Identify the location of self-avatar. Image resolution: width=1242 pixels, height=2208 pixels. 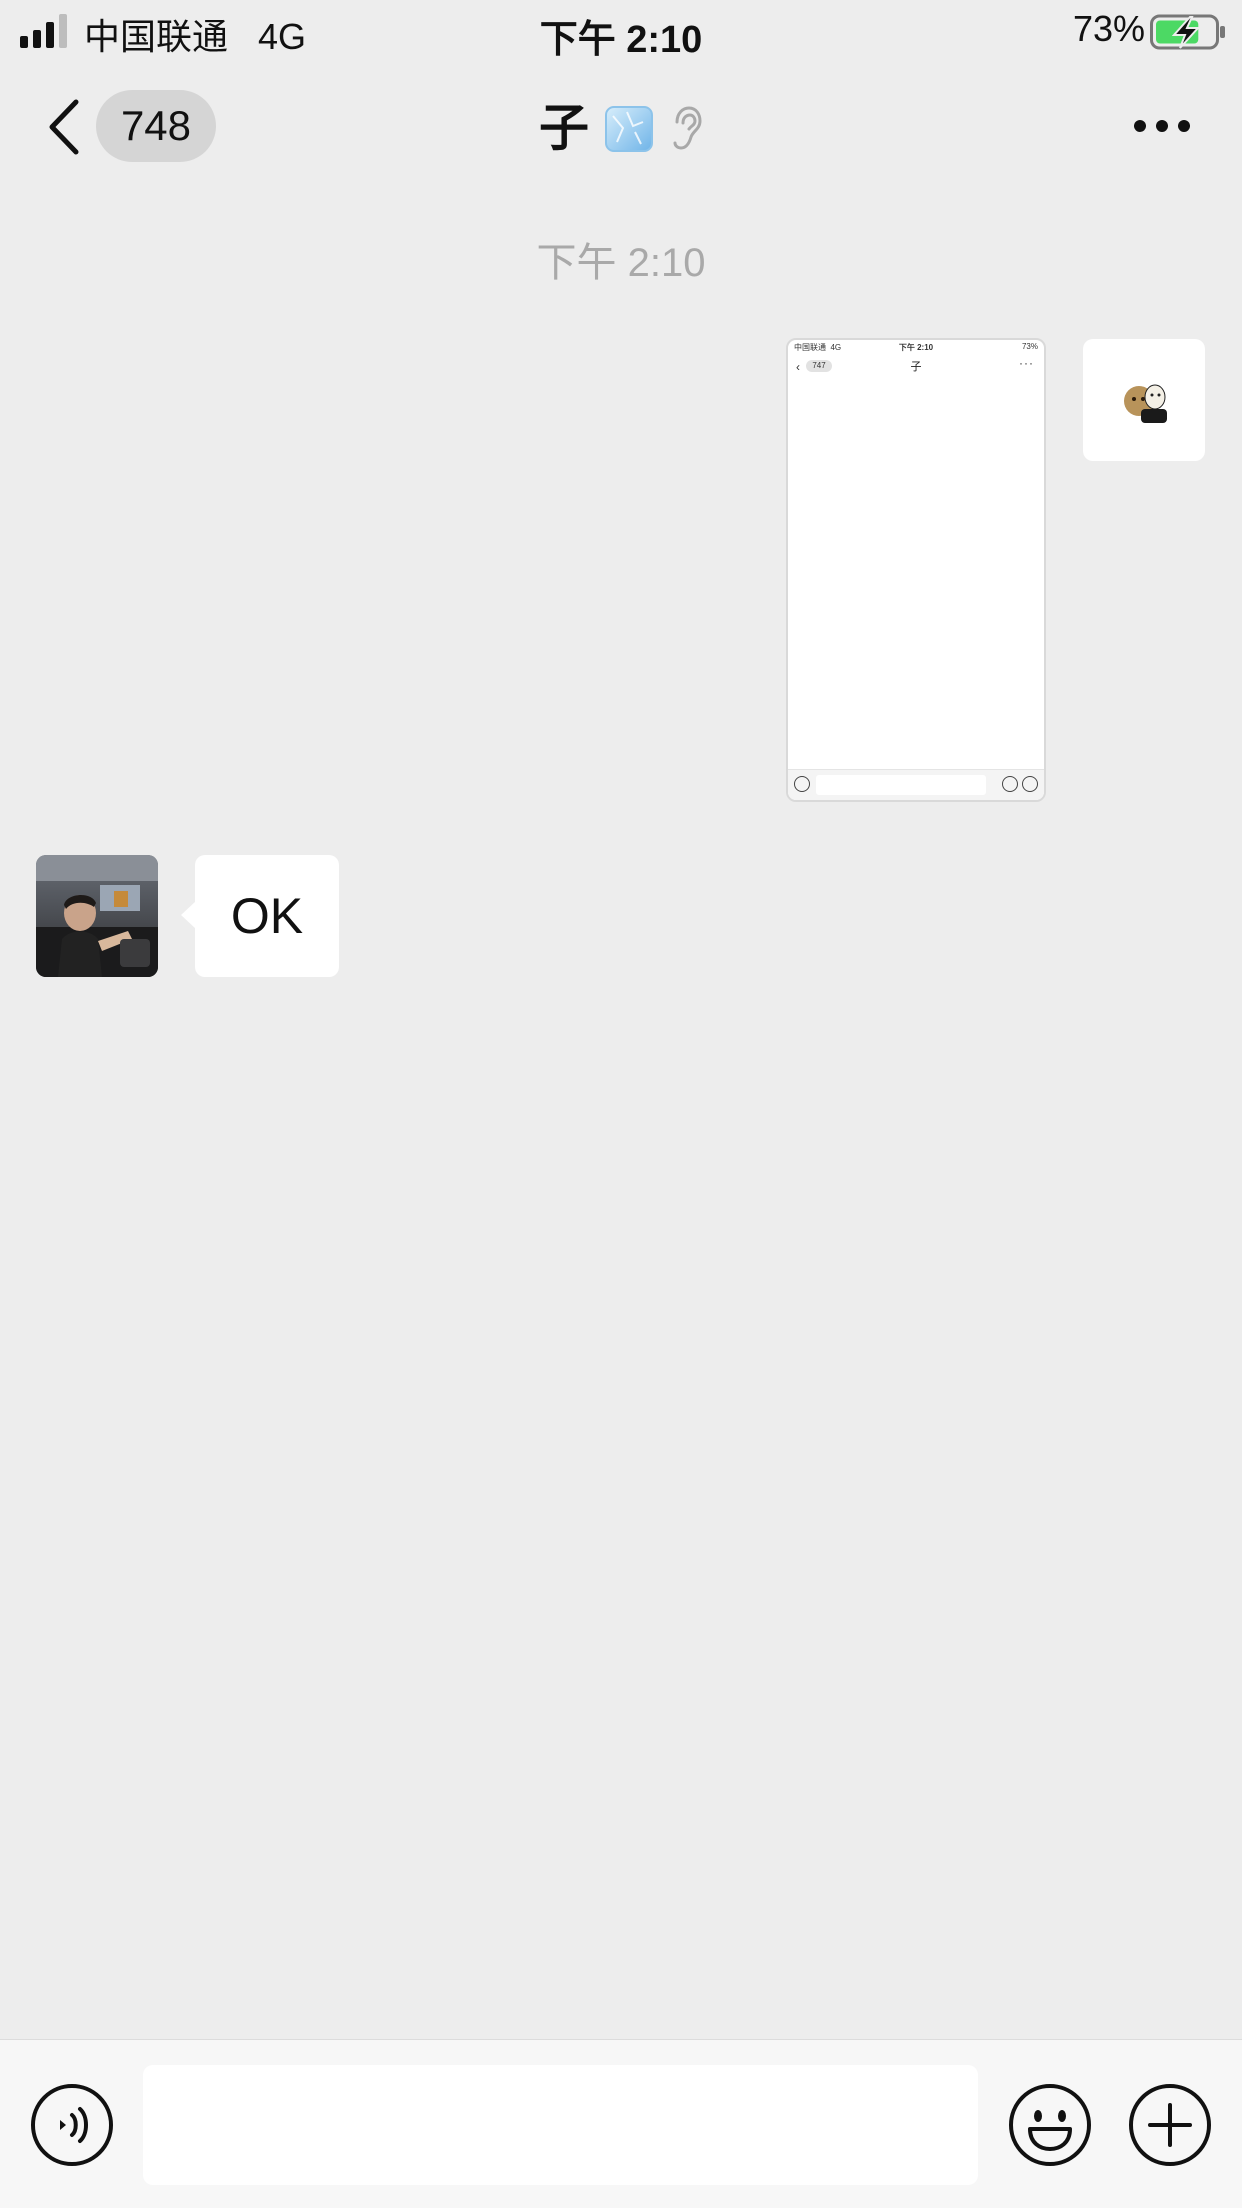
(1144, 400).